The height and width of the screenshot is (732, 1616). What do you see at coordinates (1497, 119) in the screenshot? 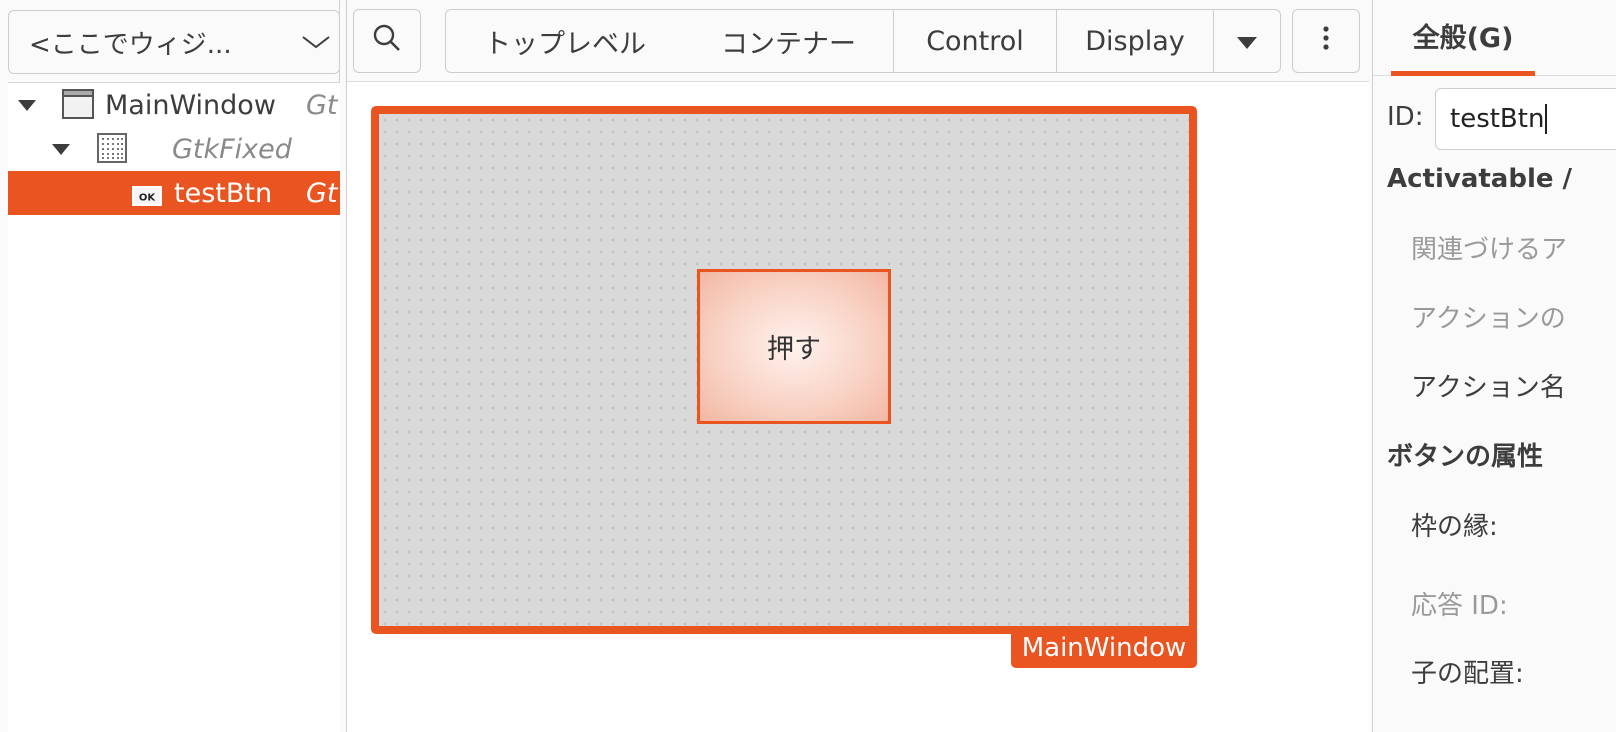
I see `id-field-value: testBtn` at bounding box center [1497, 119].